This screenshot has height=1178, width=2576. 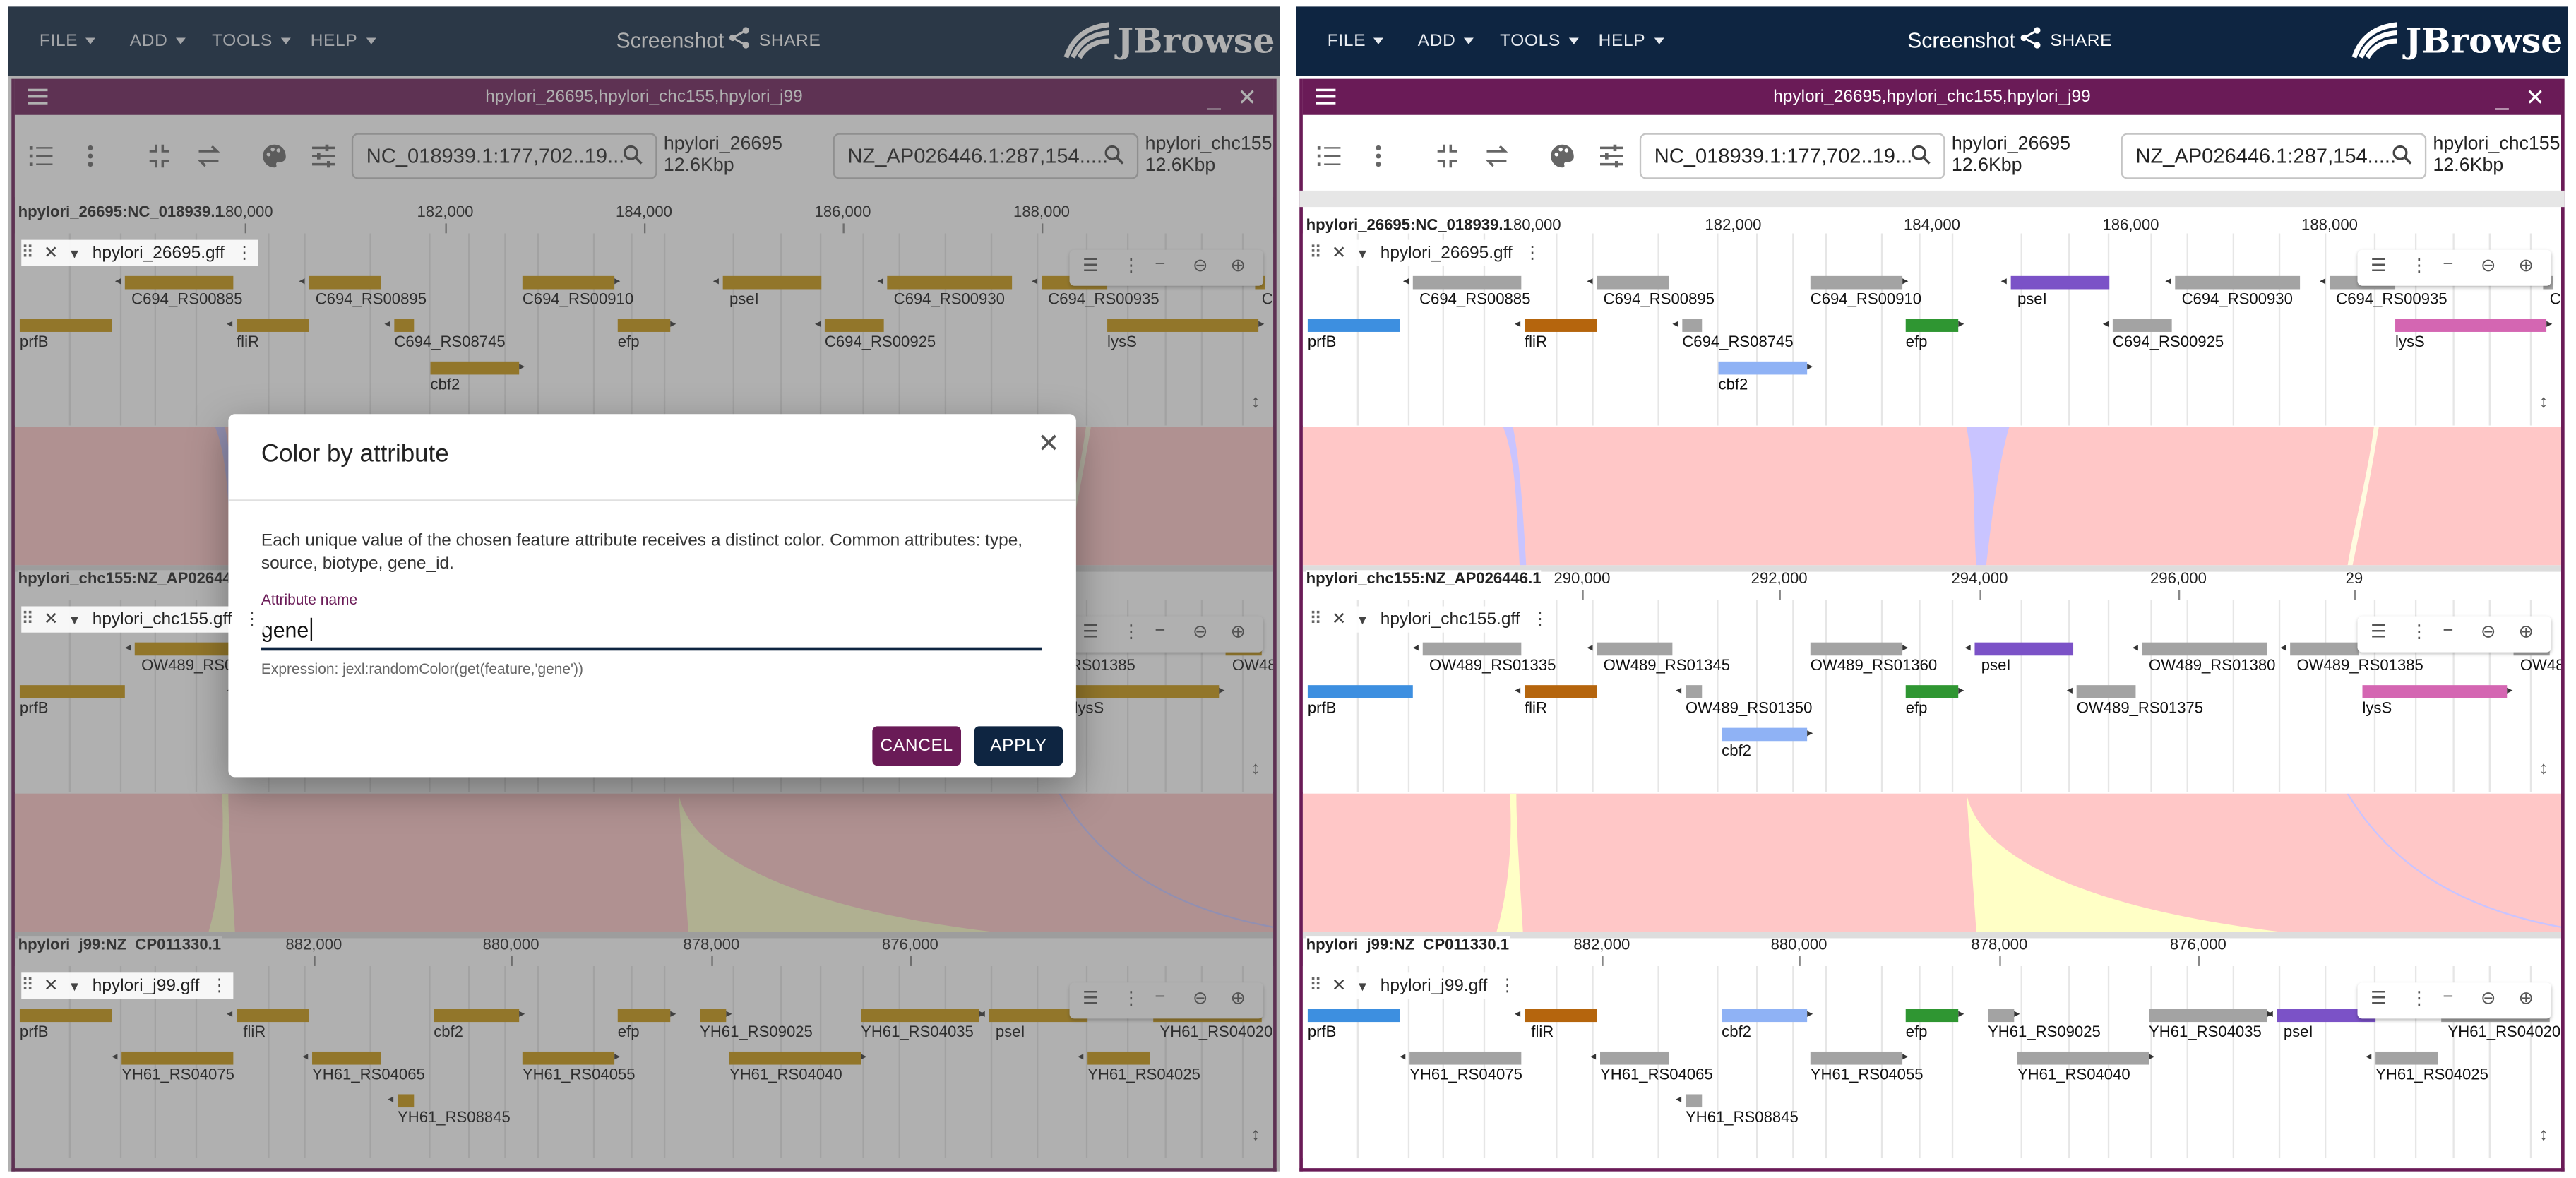 What do you see at coordinates (1612, 156) in the screenshot?
I see `tune-icon` at bounding box center [1612, 156].